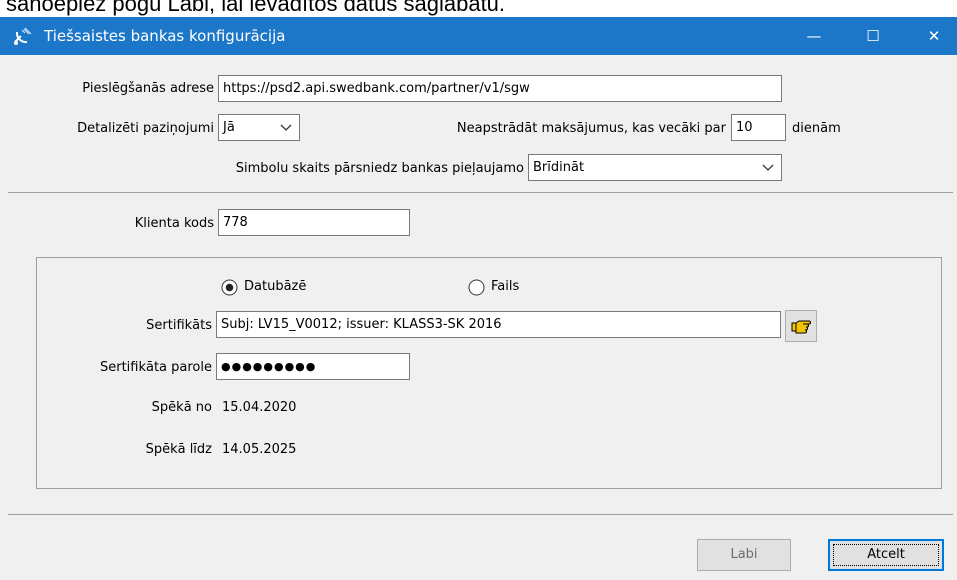 The width and height of the screenshot is (957, 580). I want to click on pick-certificate-button, so click(801, 326).